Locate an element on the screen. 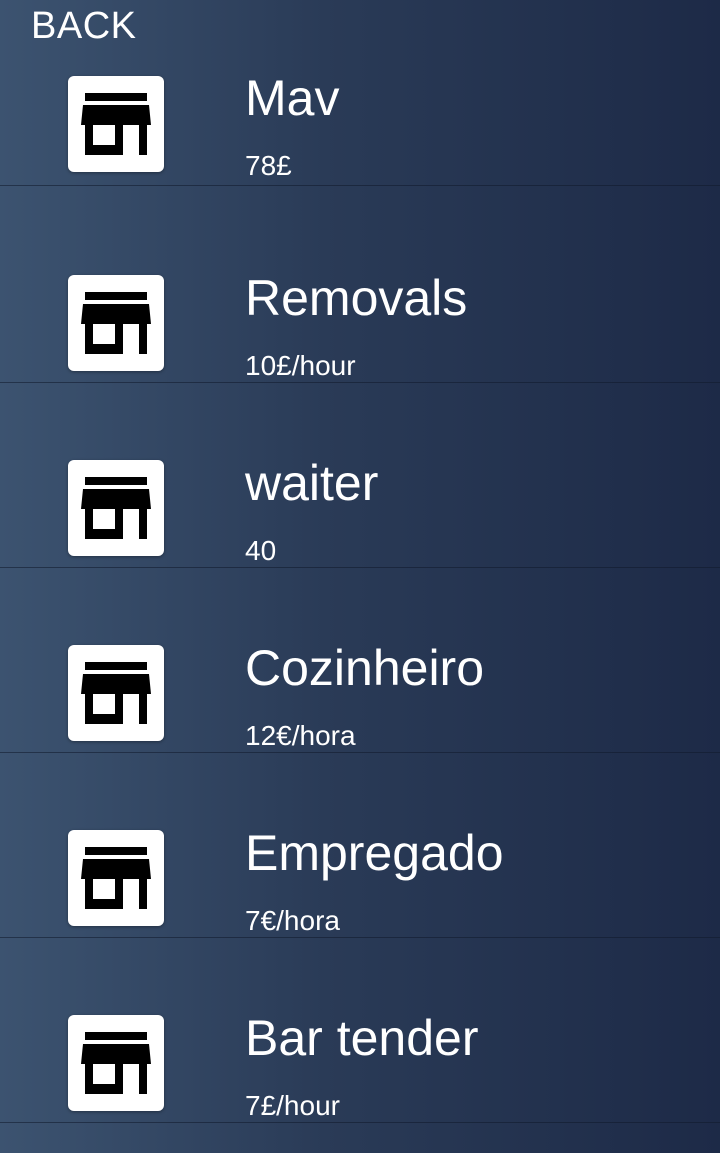  job-price: 12€/hora is located at coordinates (300, 735).